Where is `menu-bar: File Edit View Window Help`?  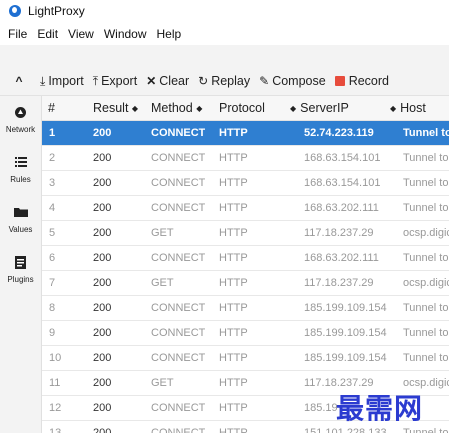
menu-bar: File Edit View Window Help is located at coordinates (224, 34).